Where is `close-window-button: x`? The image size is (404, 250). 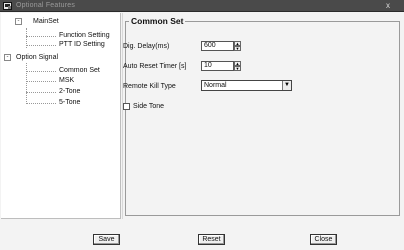
close-window-button: x is located at coordinates (388, 6).